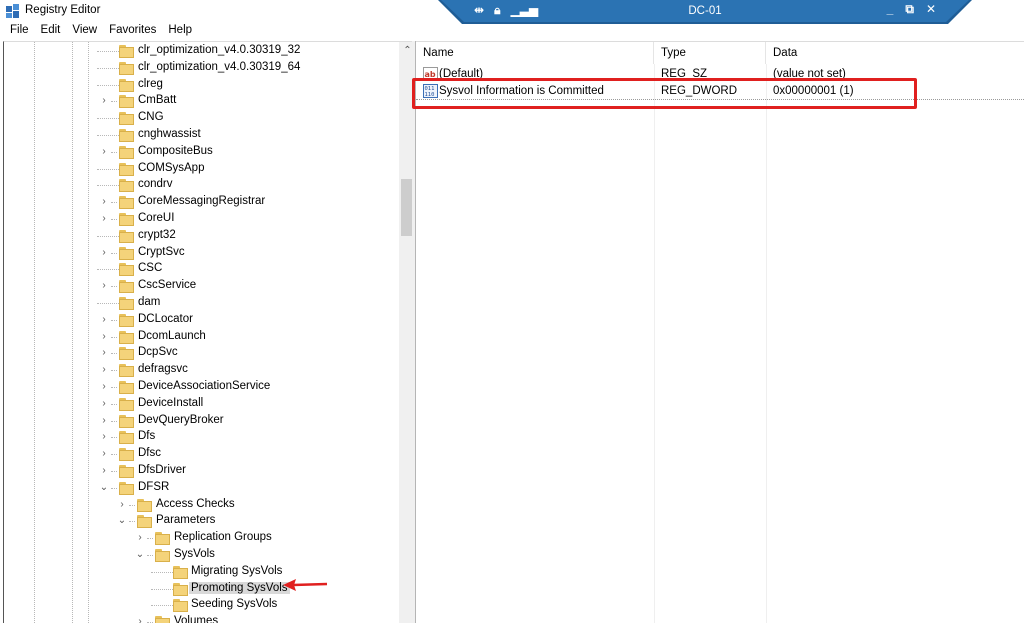 This screenshot has height=623, width=1024. Describe the element at coordinates (186, 520) in the screenshot. I see `tree-item-label: Parameters` at that location.